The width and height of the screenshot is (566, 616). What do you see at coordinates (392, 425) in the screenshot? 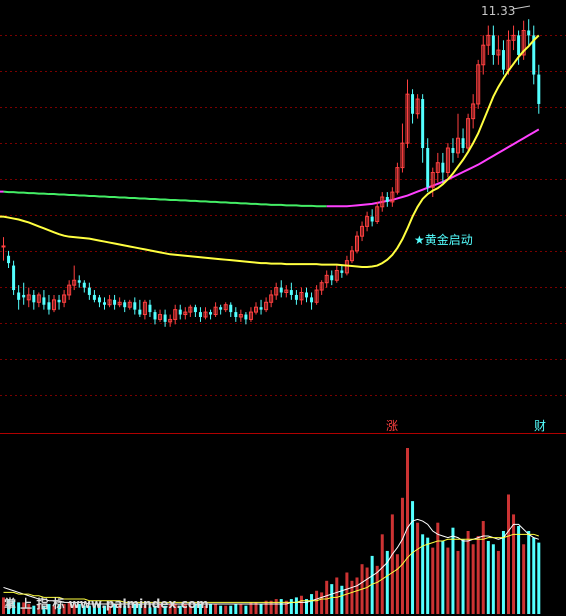
I see `marker-rise: 涨` at bounding box center [392, 425].